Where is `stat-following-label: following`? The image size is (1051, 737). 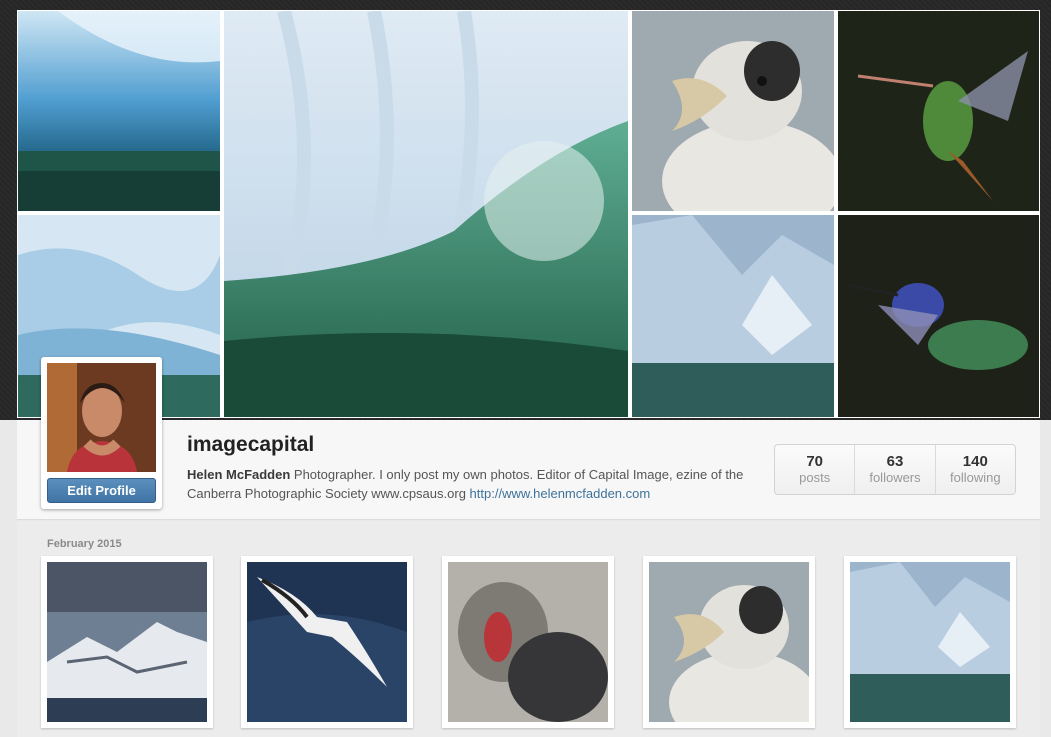 stat-following-label: following is located at coordinates (975, 477).